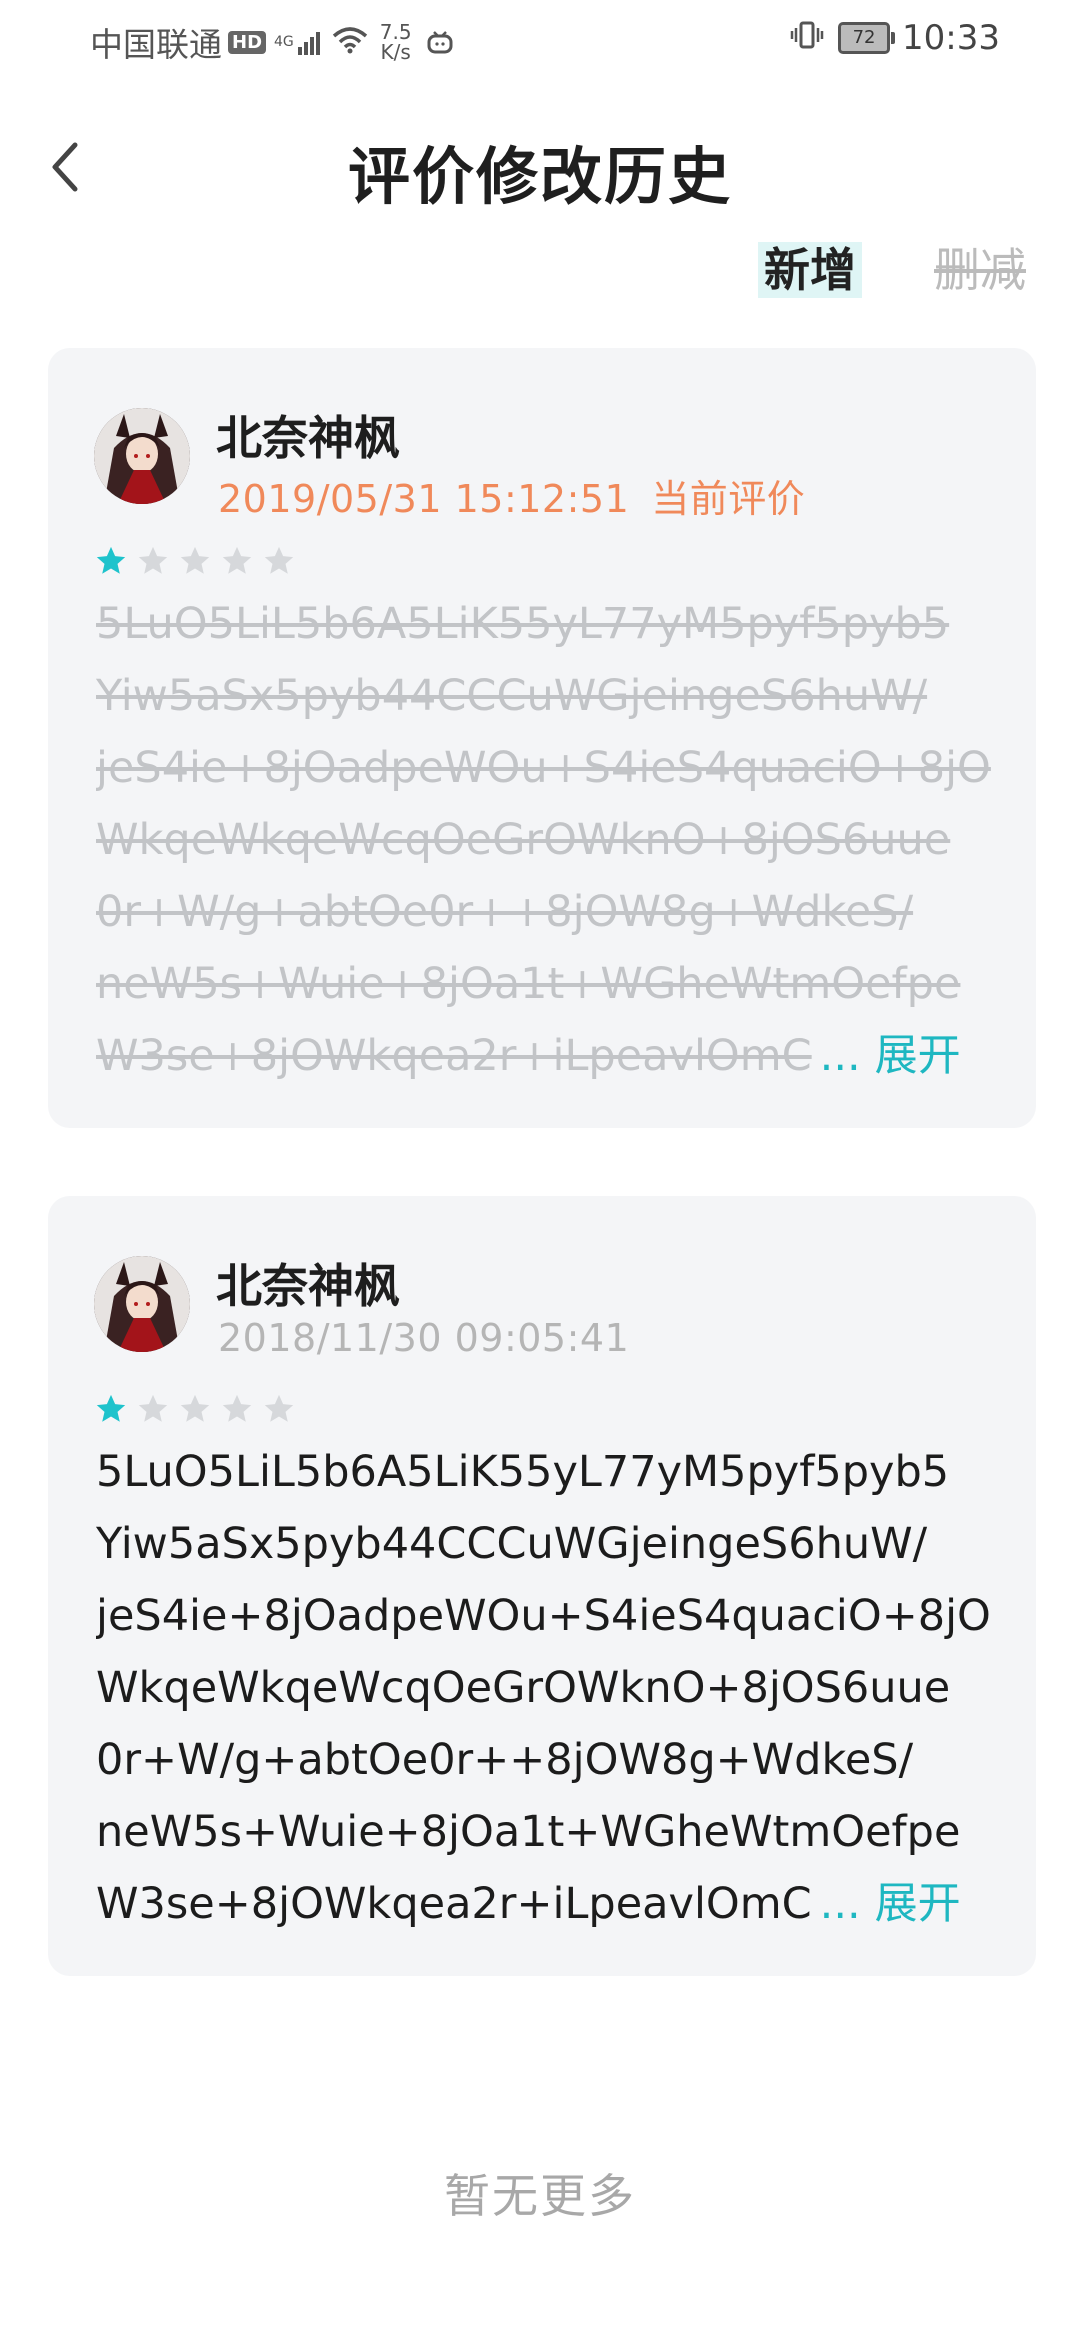  What do you see at coordinates (539, 176) in the screenshot?
I see `page-title: 评价修改历史` at bounding box center [539, 176].